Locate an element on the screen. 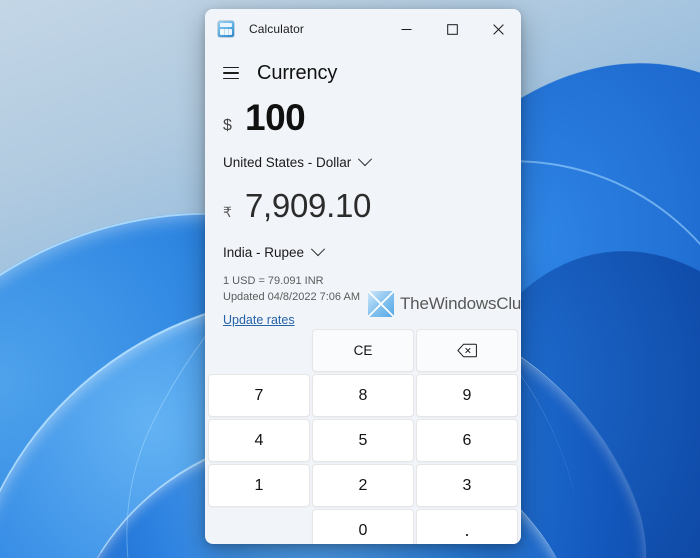 This screenshot has width=700, height=558. key-2-label: 2 is located at coordinates (363, 485).